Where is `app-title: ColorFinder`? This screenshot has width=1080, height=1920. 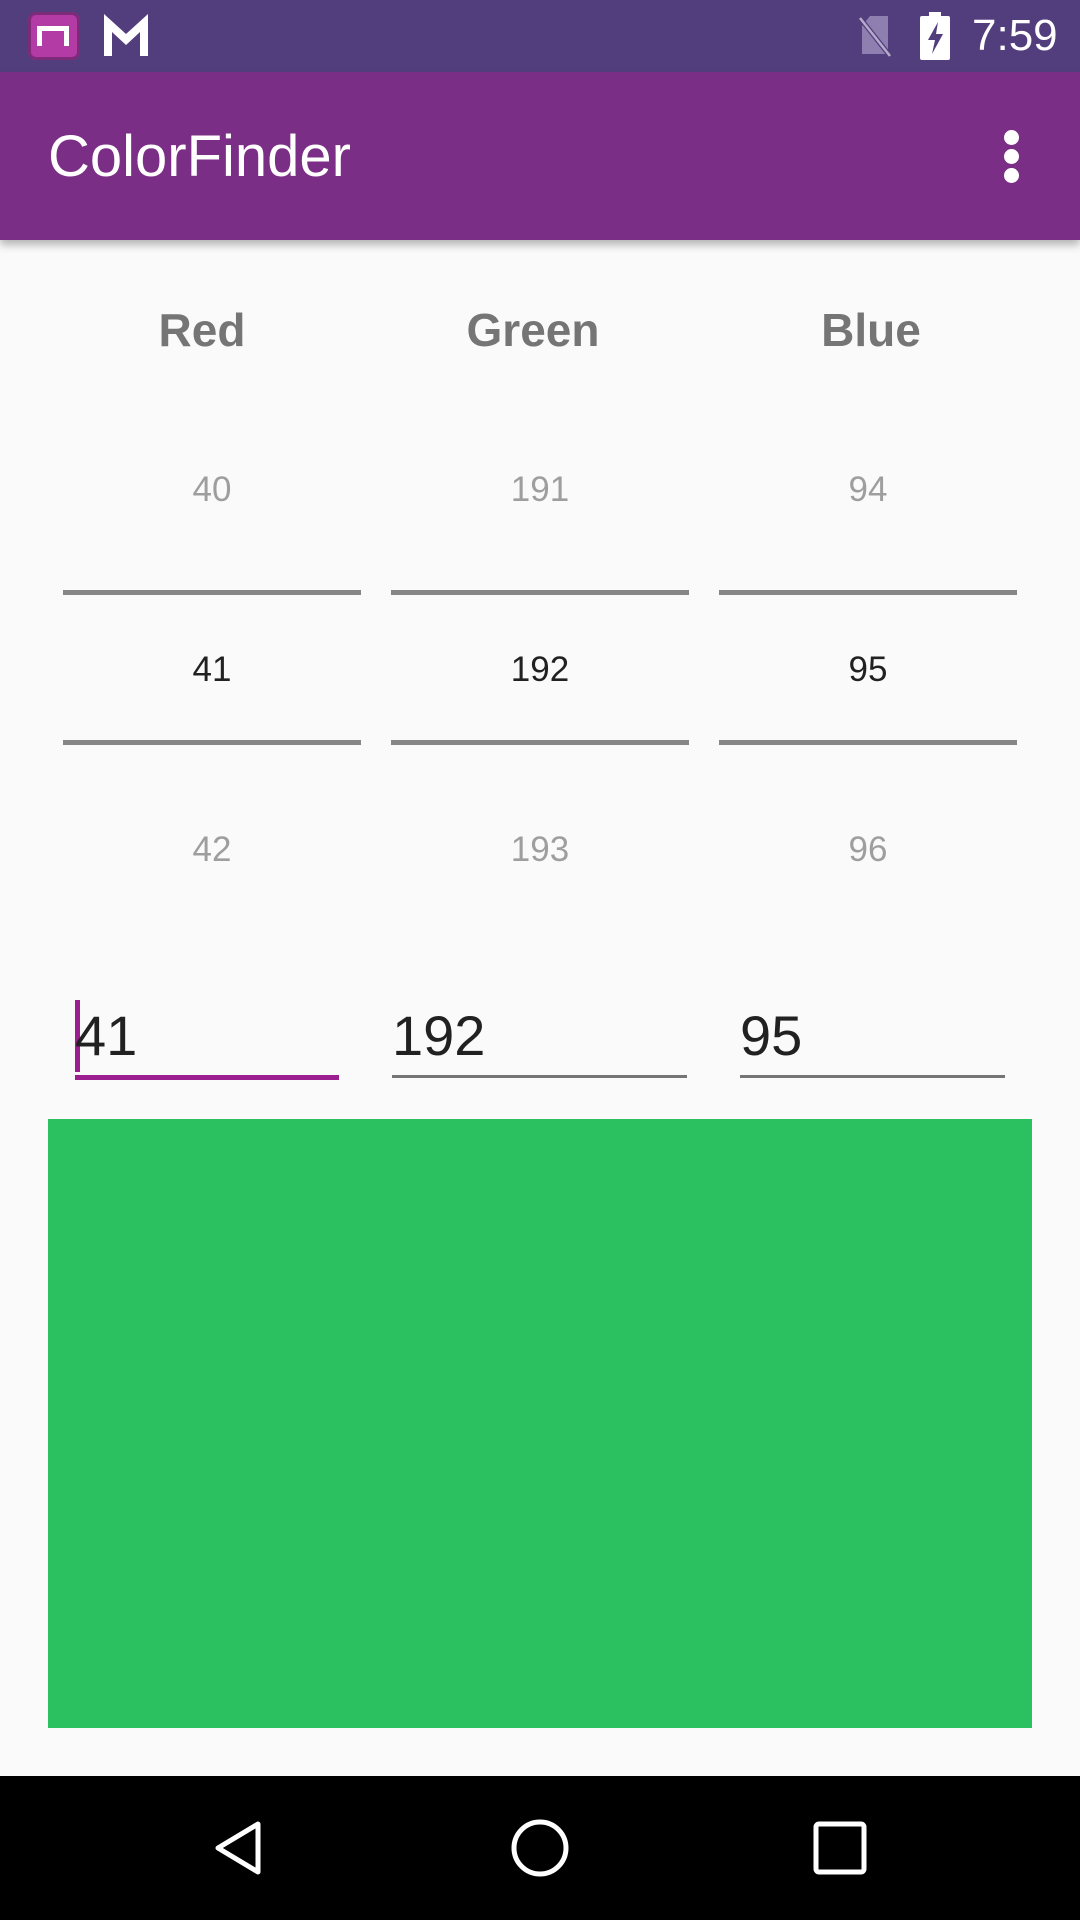
app-title: ColorFinder is located at coordinates (199, 156).